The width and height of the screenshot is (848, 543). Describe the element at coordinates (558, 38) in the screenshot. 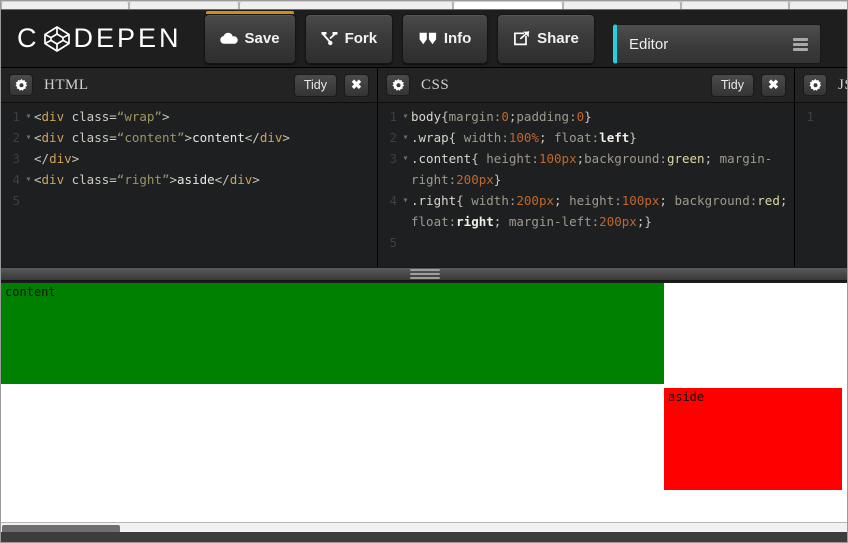

I see `share-button-label: Share` at that location.